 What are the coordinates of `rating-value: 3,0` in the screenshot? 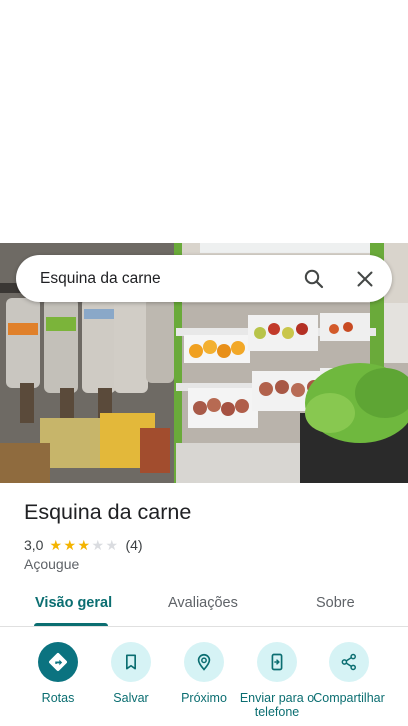 It's located at (34, 545).